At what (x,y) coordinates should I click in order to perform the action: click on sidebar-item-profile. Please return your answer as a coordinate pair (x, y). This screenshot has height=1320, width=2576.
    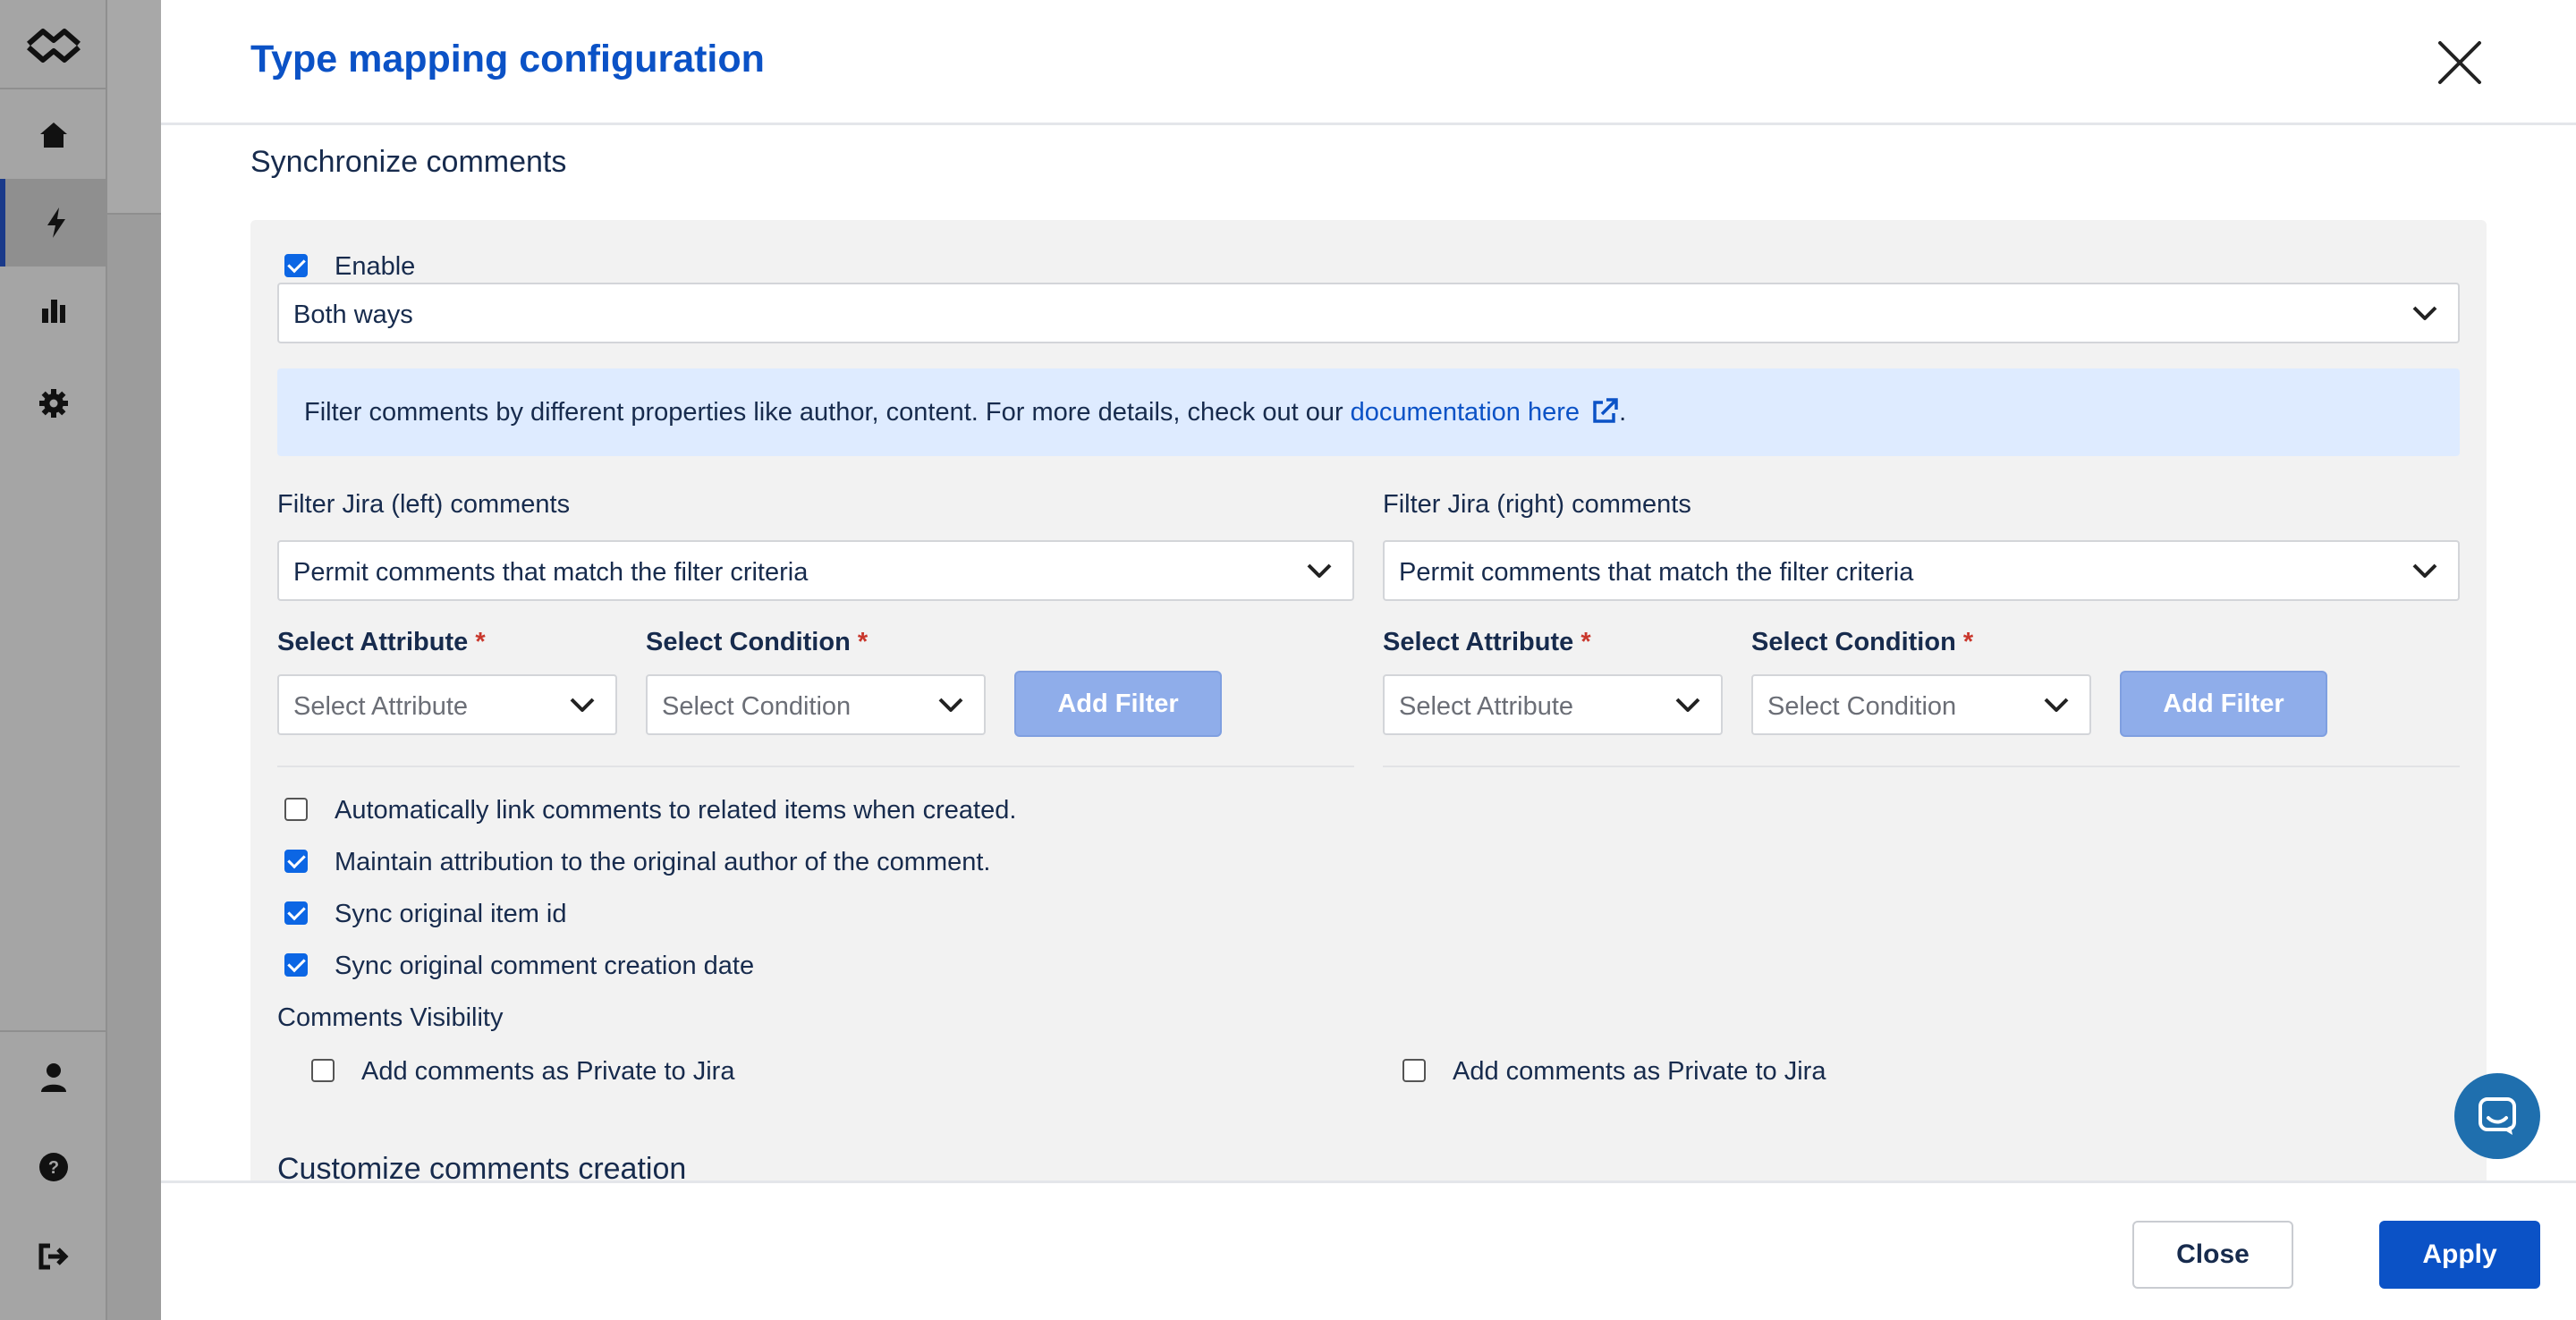
    Looking at the image, I should click on (53, 1077).